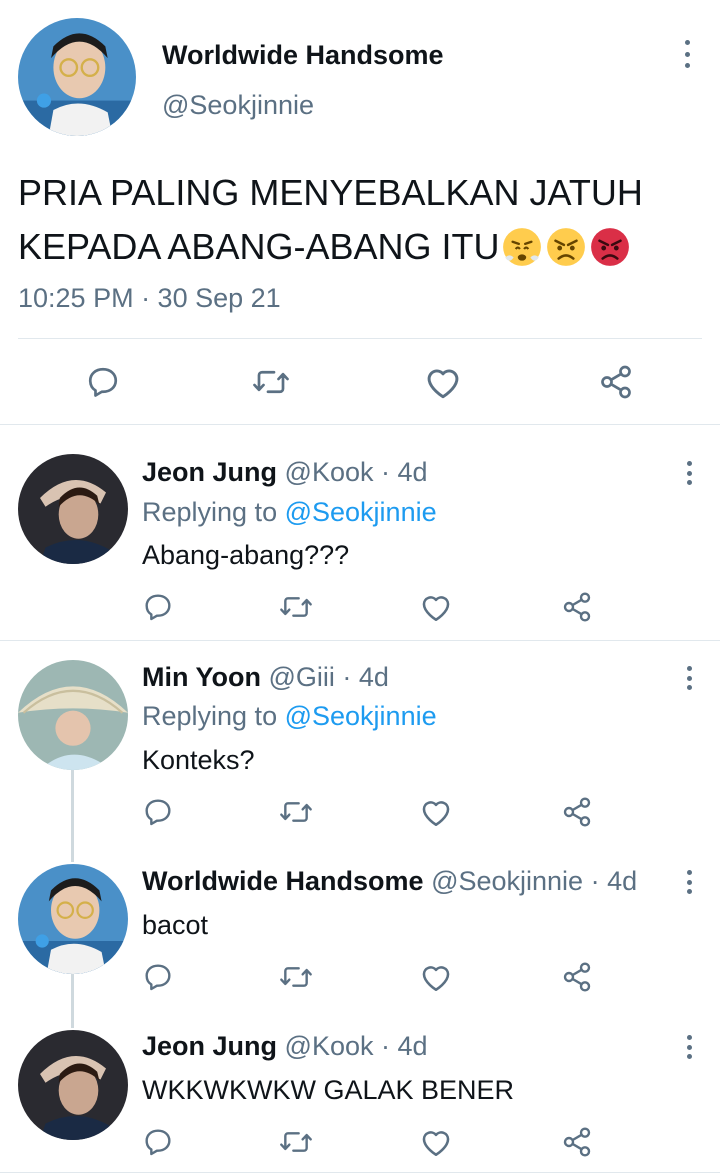 The height and width of the screenshot is (1176, 720). Describe the element at coordinates (149, 298) in the screenshot. I see `main-tweet-timestamp: 10:25 PM · 30 Sep 21` at that location.